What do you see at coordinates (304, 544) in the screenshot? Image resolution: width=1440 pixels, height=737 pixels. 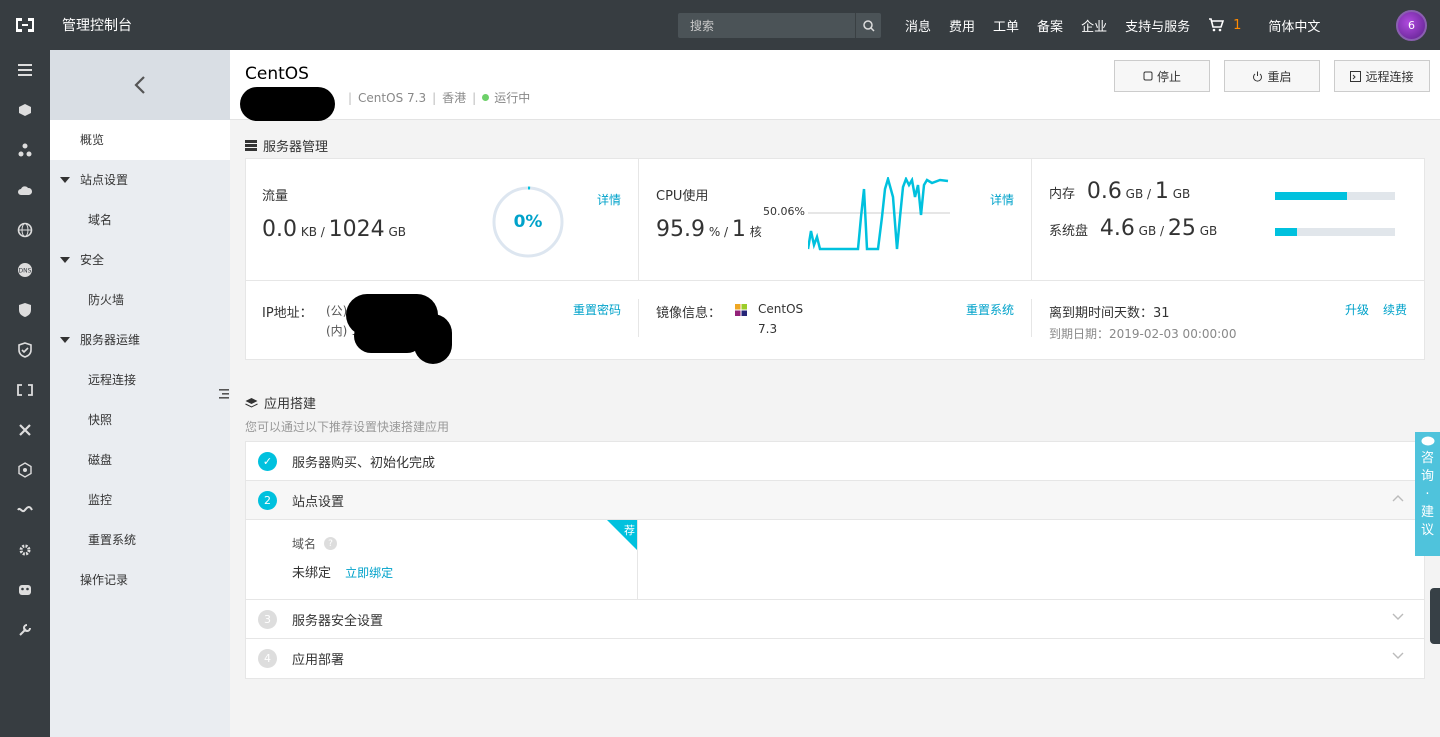 I see `domain-label: 域名` at bounding box center [304, 544].